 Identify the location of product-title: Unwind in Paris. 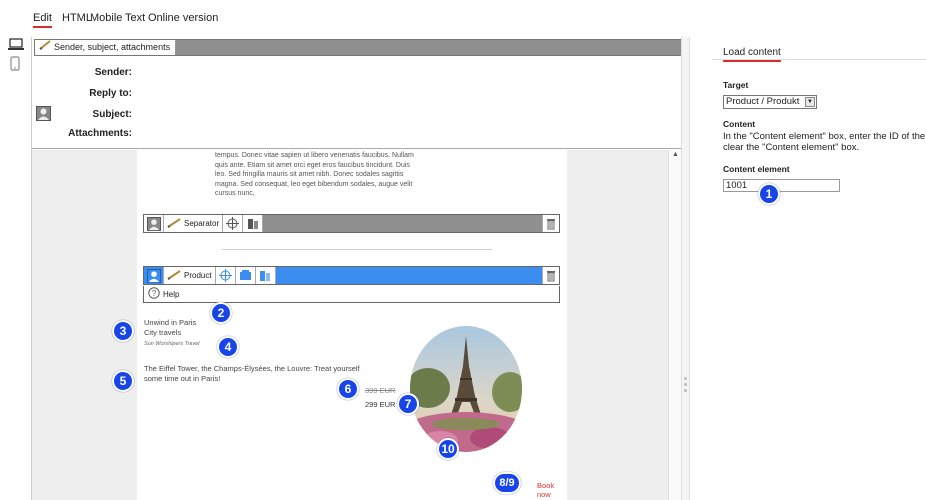
(170, 322).